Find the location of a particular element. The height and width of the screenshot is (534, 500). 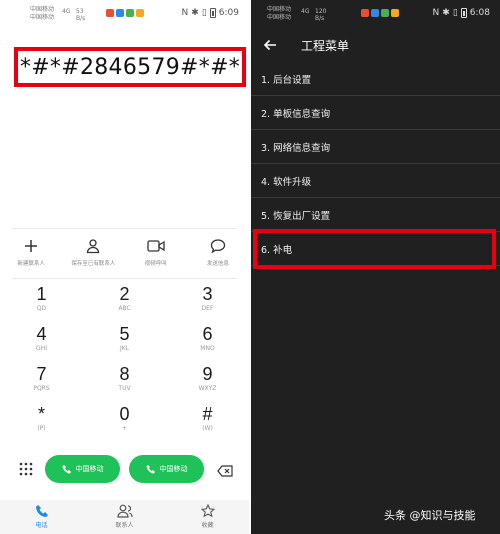

menu-highlight-box is located at coordinates (374, 249).